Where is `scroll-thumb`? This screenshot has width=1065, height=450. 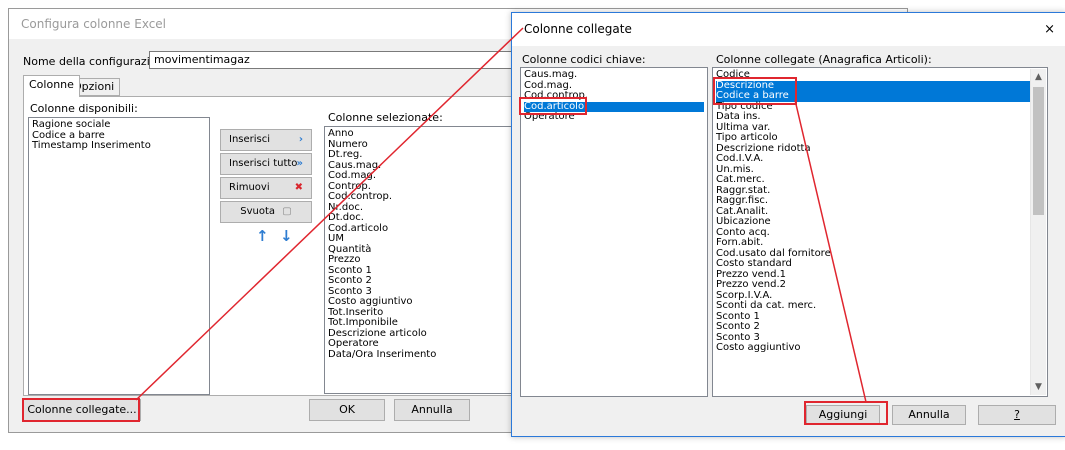 scroll-thumb is located at coordinates (1038, 151).